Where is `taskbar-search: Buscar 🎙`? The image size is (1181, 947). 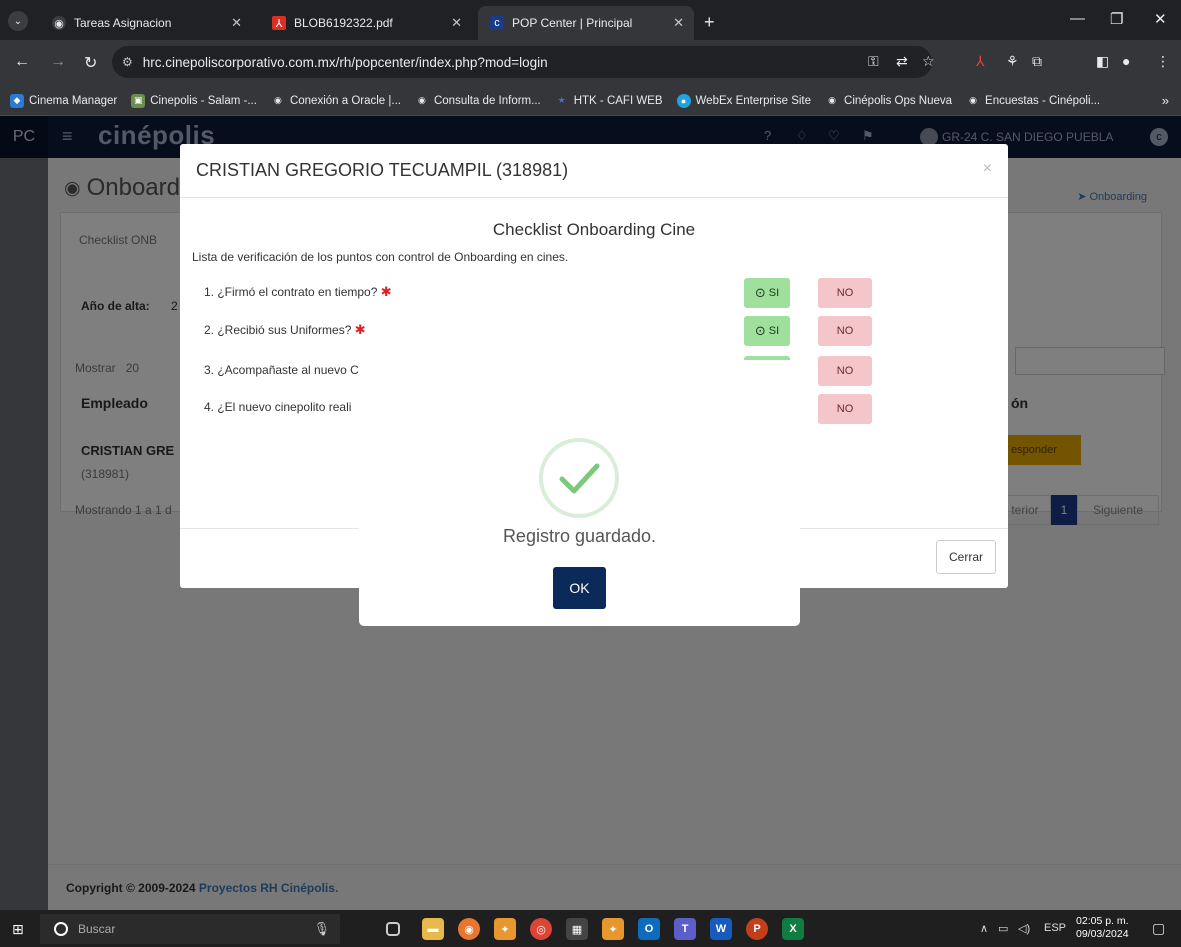
taskbar-search: Buscar 🎙 is located at coordinates (190, 929).